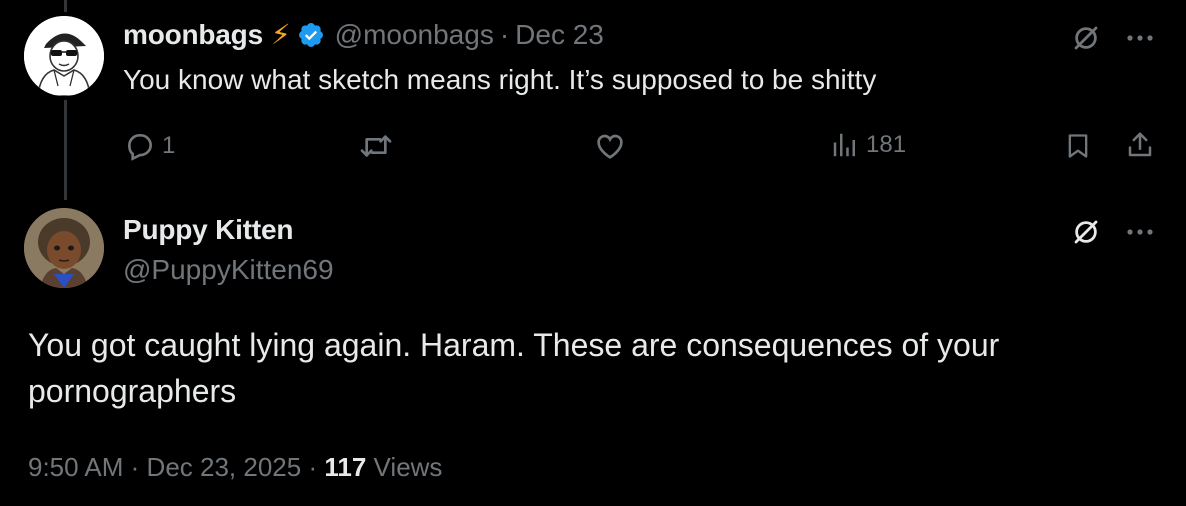 The height and width of the screenshot is (506, 1186). I want to click on avatar-puppykitten, so click(64, 248).